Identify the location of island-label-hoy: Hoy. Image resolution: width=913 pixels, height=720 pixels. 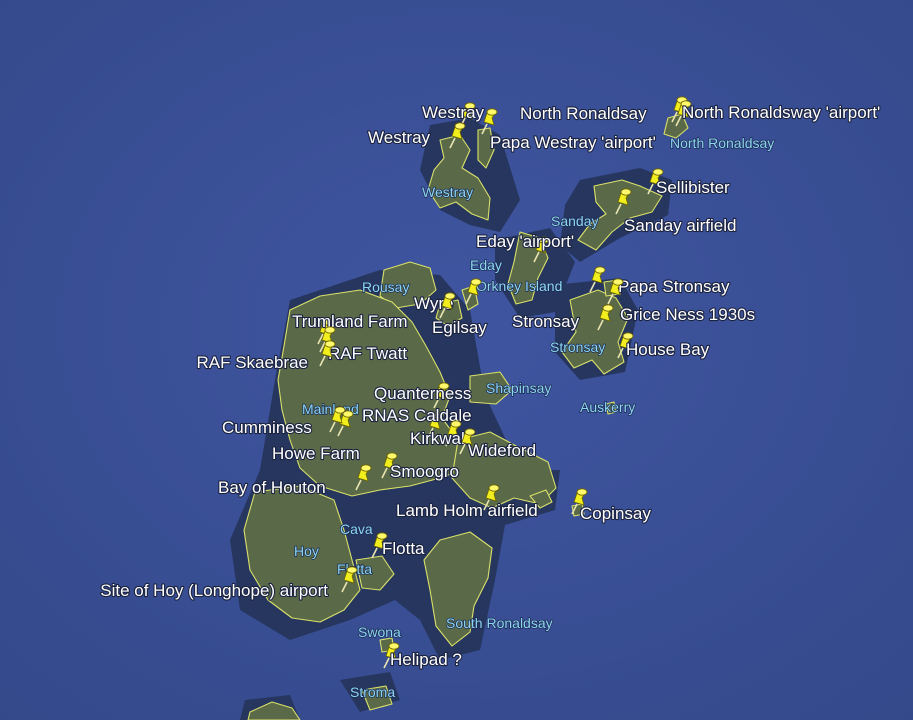
(306, 551).